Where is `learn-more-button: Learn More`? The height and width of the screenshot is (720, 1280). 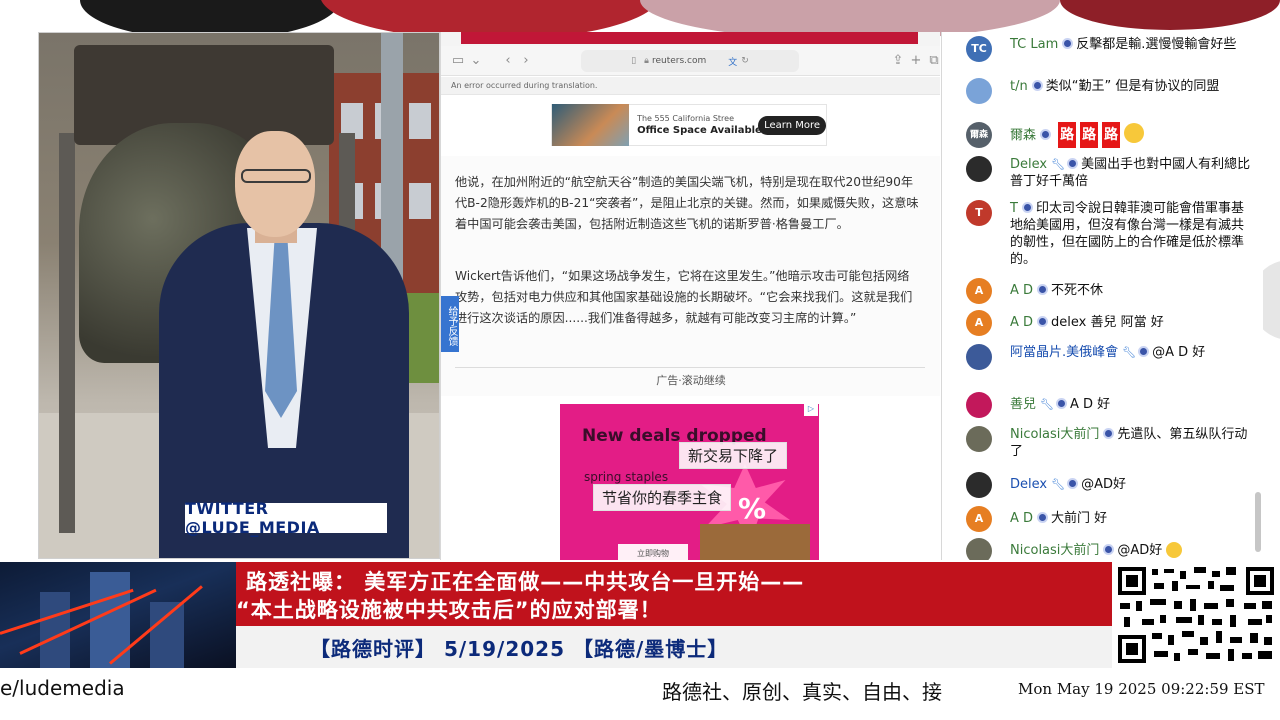 learn-more-button: Learn More is located at coordinates (792, 125).